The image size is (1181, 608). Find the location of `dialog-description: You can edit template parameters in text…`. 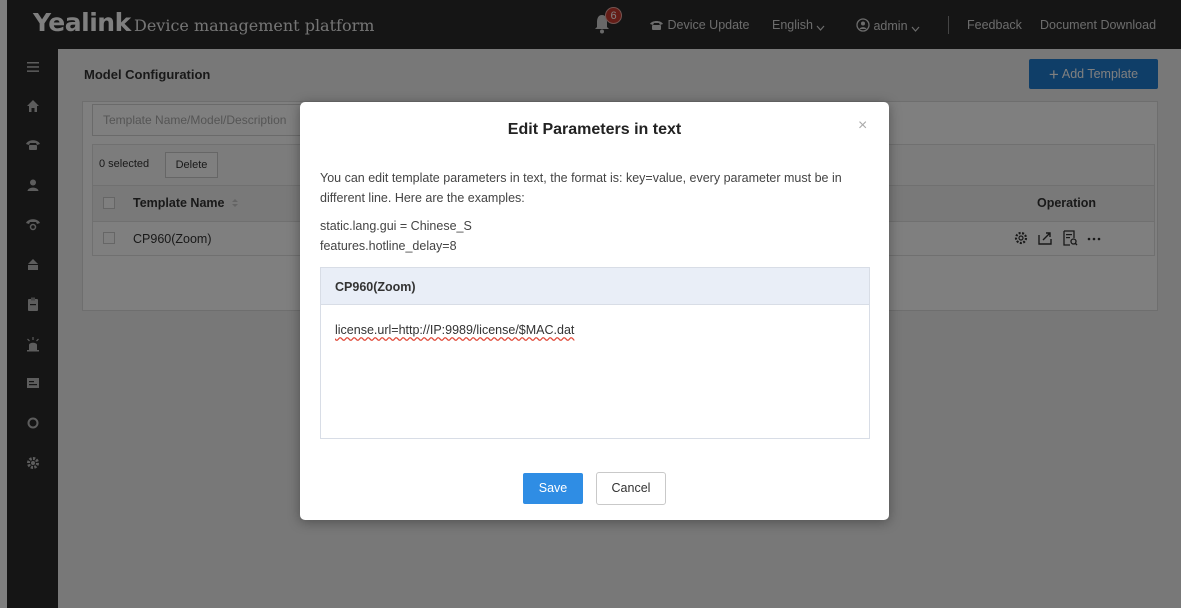

dialog-description: You can edit template parameters in text… is located at coordinates (581, 188).